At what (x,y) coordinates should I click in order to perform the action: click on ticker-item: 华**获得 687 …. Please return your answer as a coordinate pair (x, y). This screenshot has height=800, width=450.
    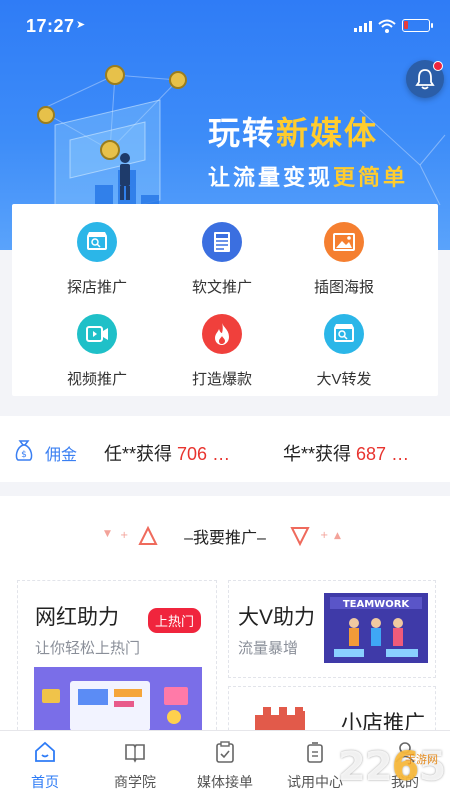
    Looking at the image, I should click on (346, 454).